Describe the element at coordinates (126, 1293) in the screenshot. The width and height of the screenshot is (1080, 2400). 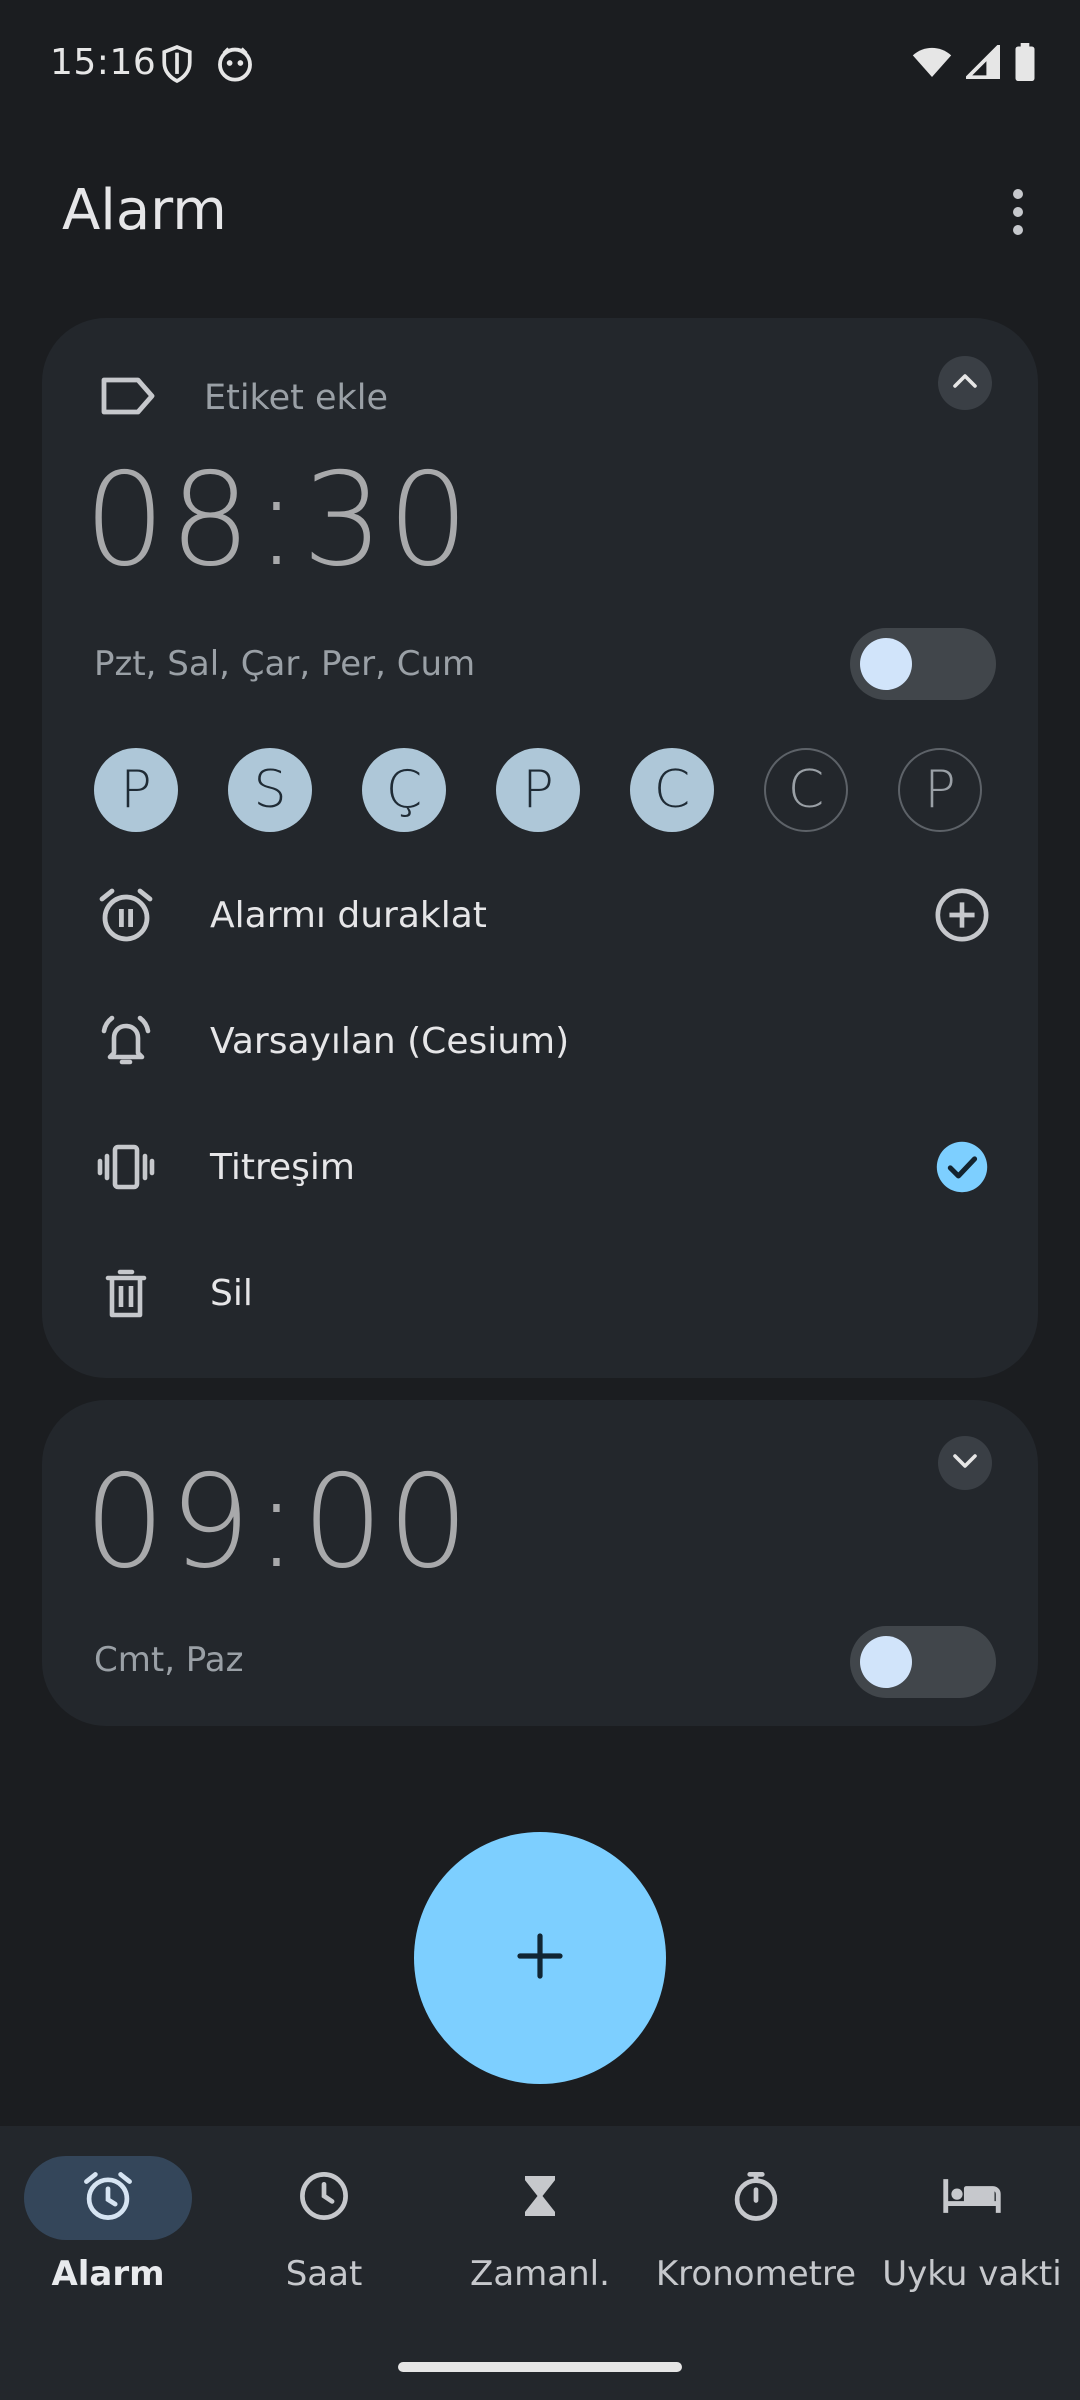
I see `trash-icon` at that location.